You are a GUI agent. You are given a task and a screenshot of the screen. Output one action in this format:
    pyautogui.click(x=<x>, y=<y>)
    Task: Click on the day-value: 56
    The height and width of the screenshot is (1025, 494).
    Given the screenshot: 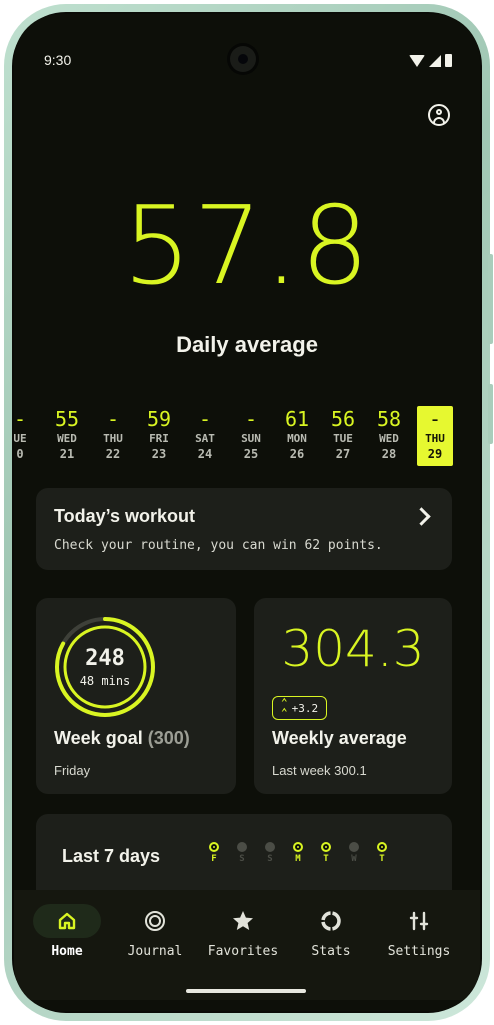 What is the action you would take?
    pyautogui.click(x=343, y=419)
    